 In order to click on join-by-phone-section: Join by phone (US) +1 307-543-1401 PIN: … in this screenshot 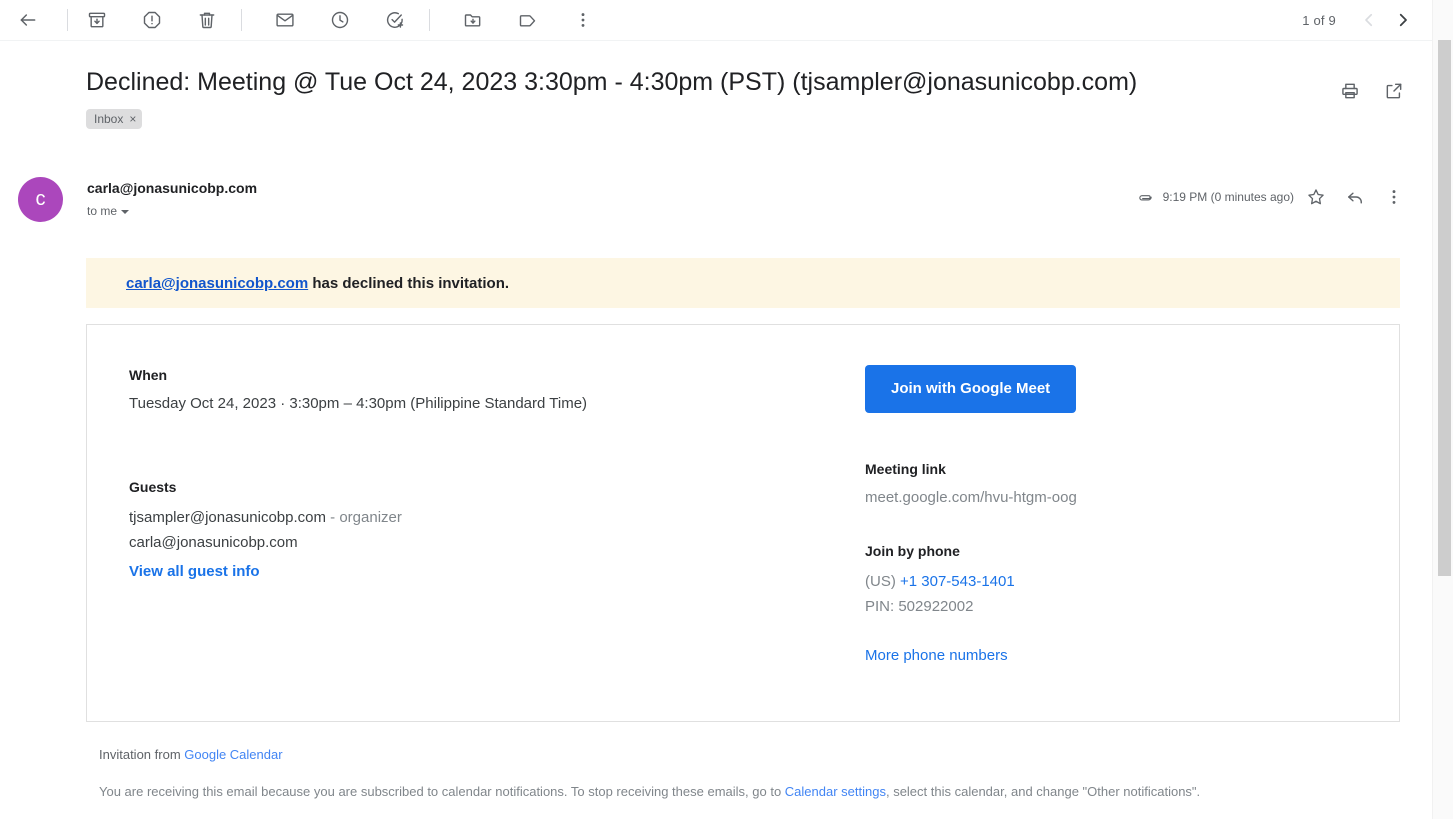, I will do `click(1132, 603)`.